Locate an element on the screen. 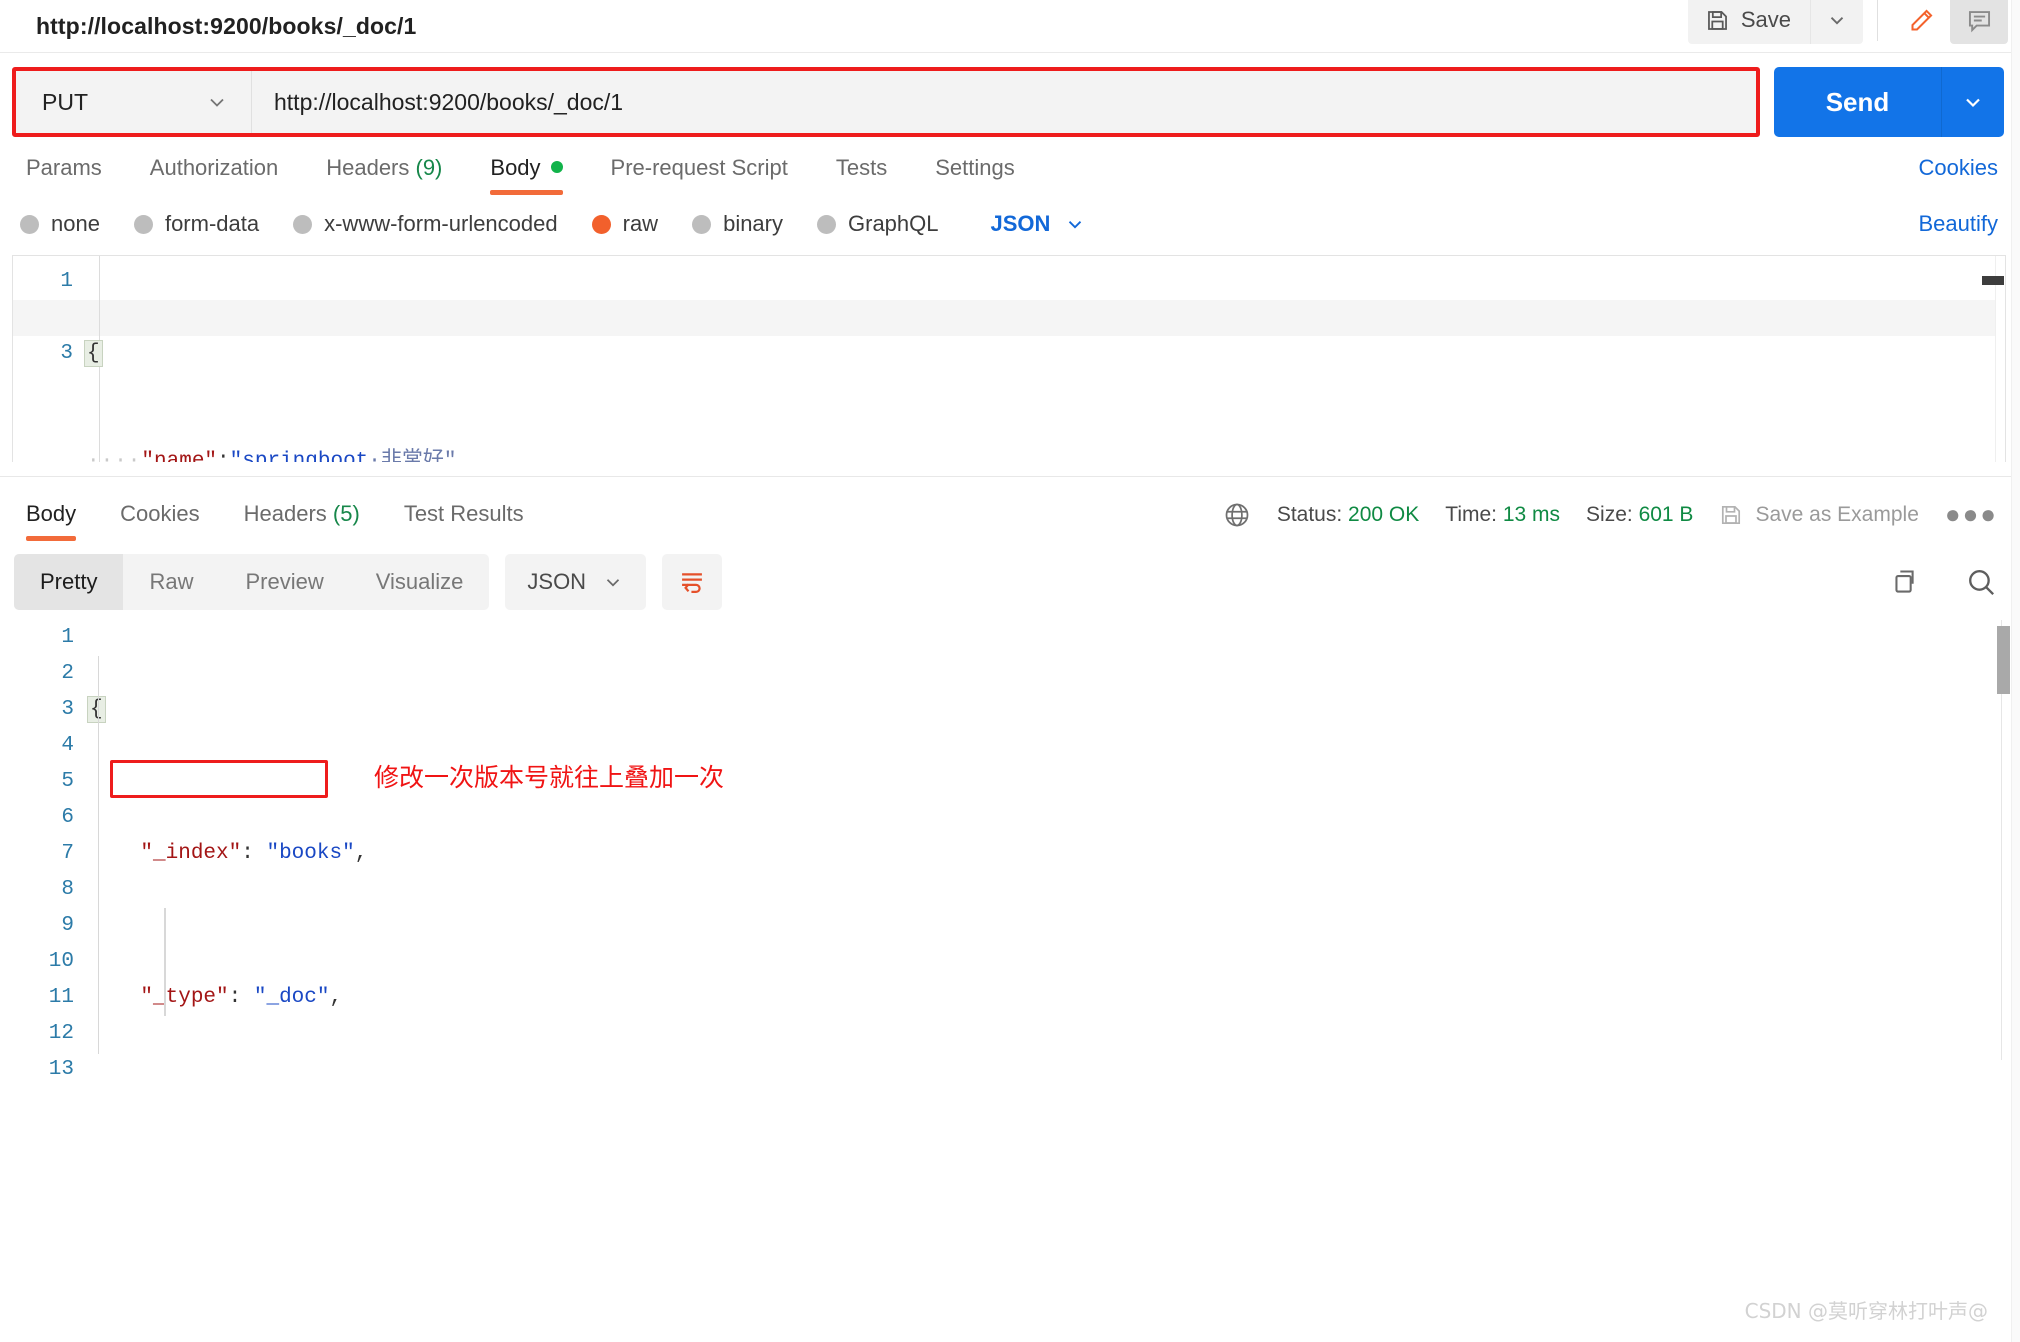  ellipsis-icon: ●●● is located at coordinates (1971, 514).